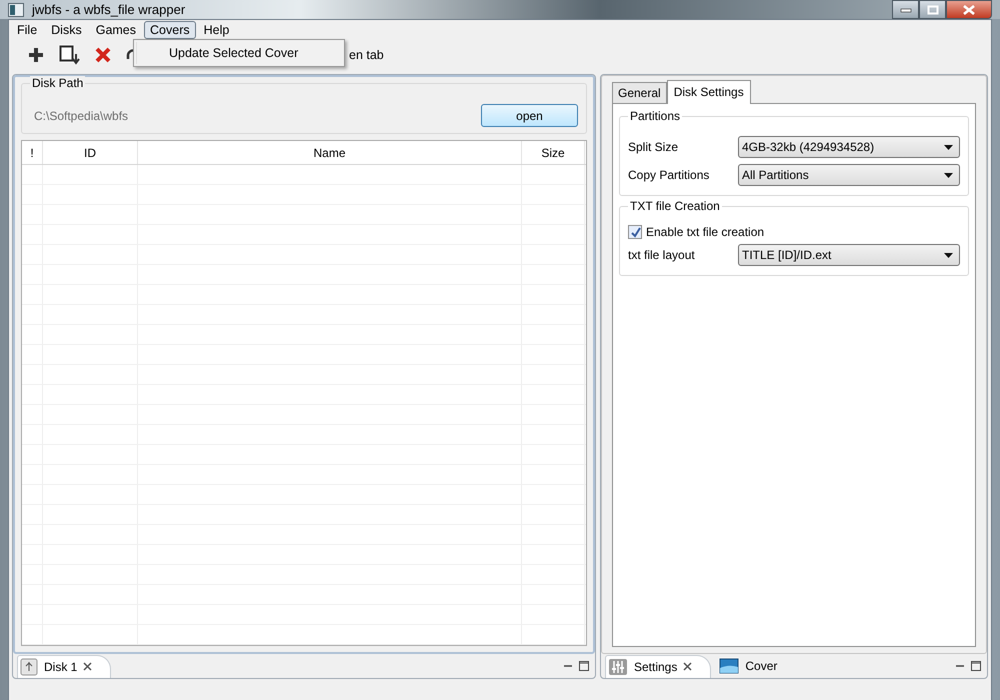 This screenshot has height=700, width=1000. I want to click on disk-path-value: C:\Softpedia\wbfs, so click(81, 115).